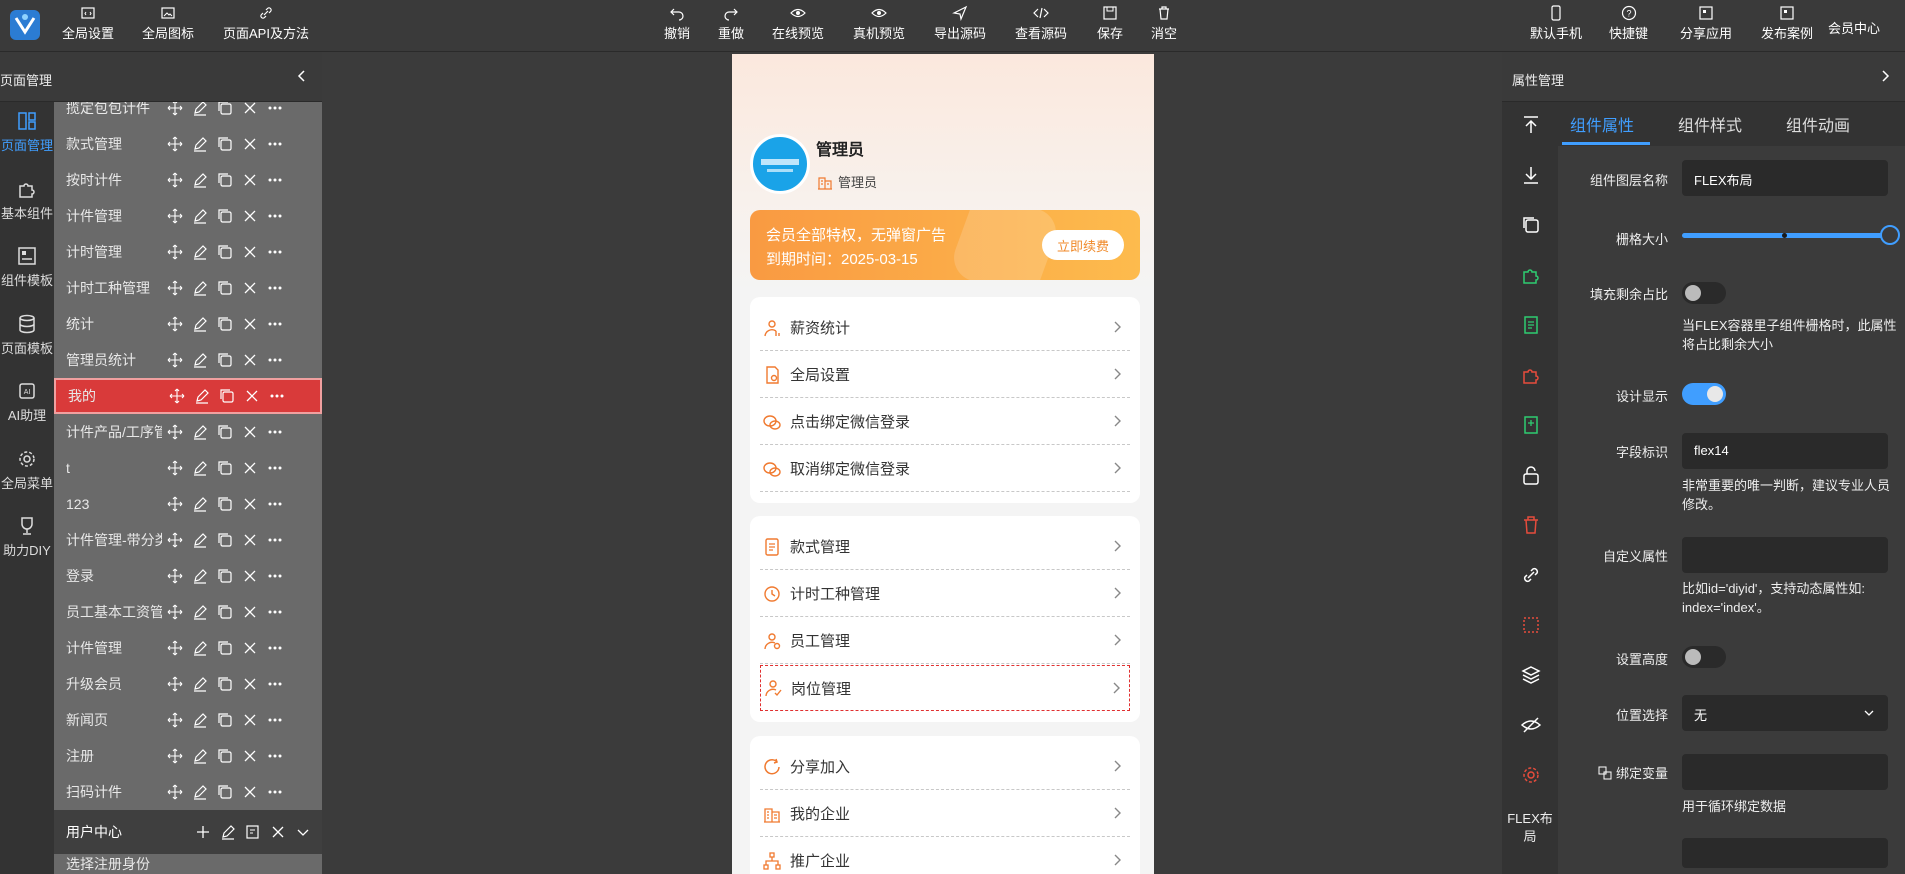  Describe the element at coordinates (1531, 125) in the screenshot. I see `move-top-icon` at that location.